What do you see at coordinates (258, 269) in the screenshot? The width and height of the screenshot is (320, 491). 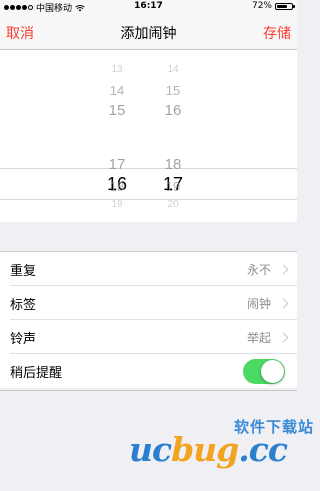 I see `repeat-value: 永不` at bounding box center [258, 269].